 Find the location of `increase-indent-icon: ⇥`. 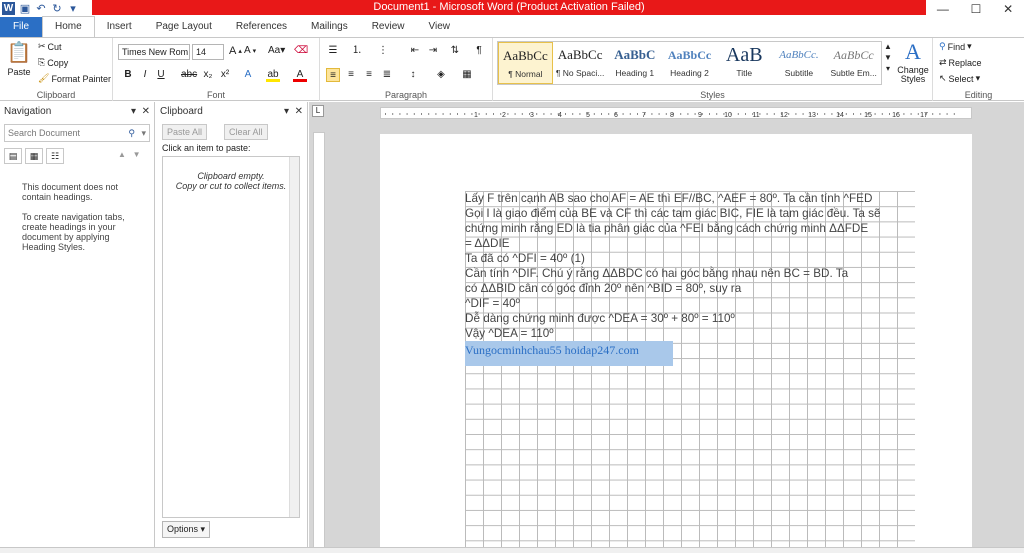

increase-indent-icon: ⇥ is located at coordinates (433, 51).